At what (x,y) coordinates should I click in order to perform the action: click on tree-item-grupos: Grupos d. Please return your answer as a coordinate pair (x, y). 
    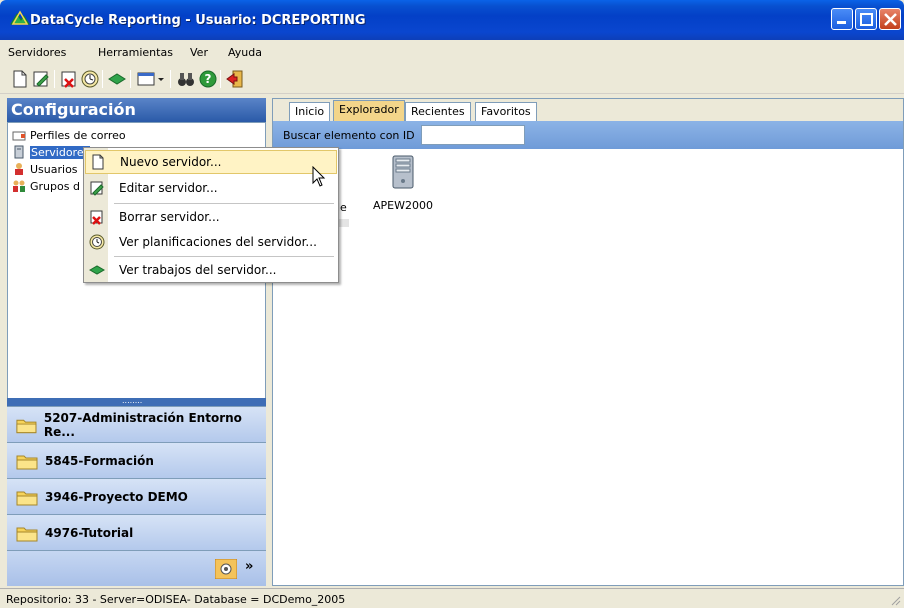
    Looking at the image, I should click on (46, 186).